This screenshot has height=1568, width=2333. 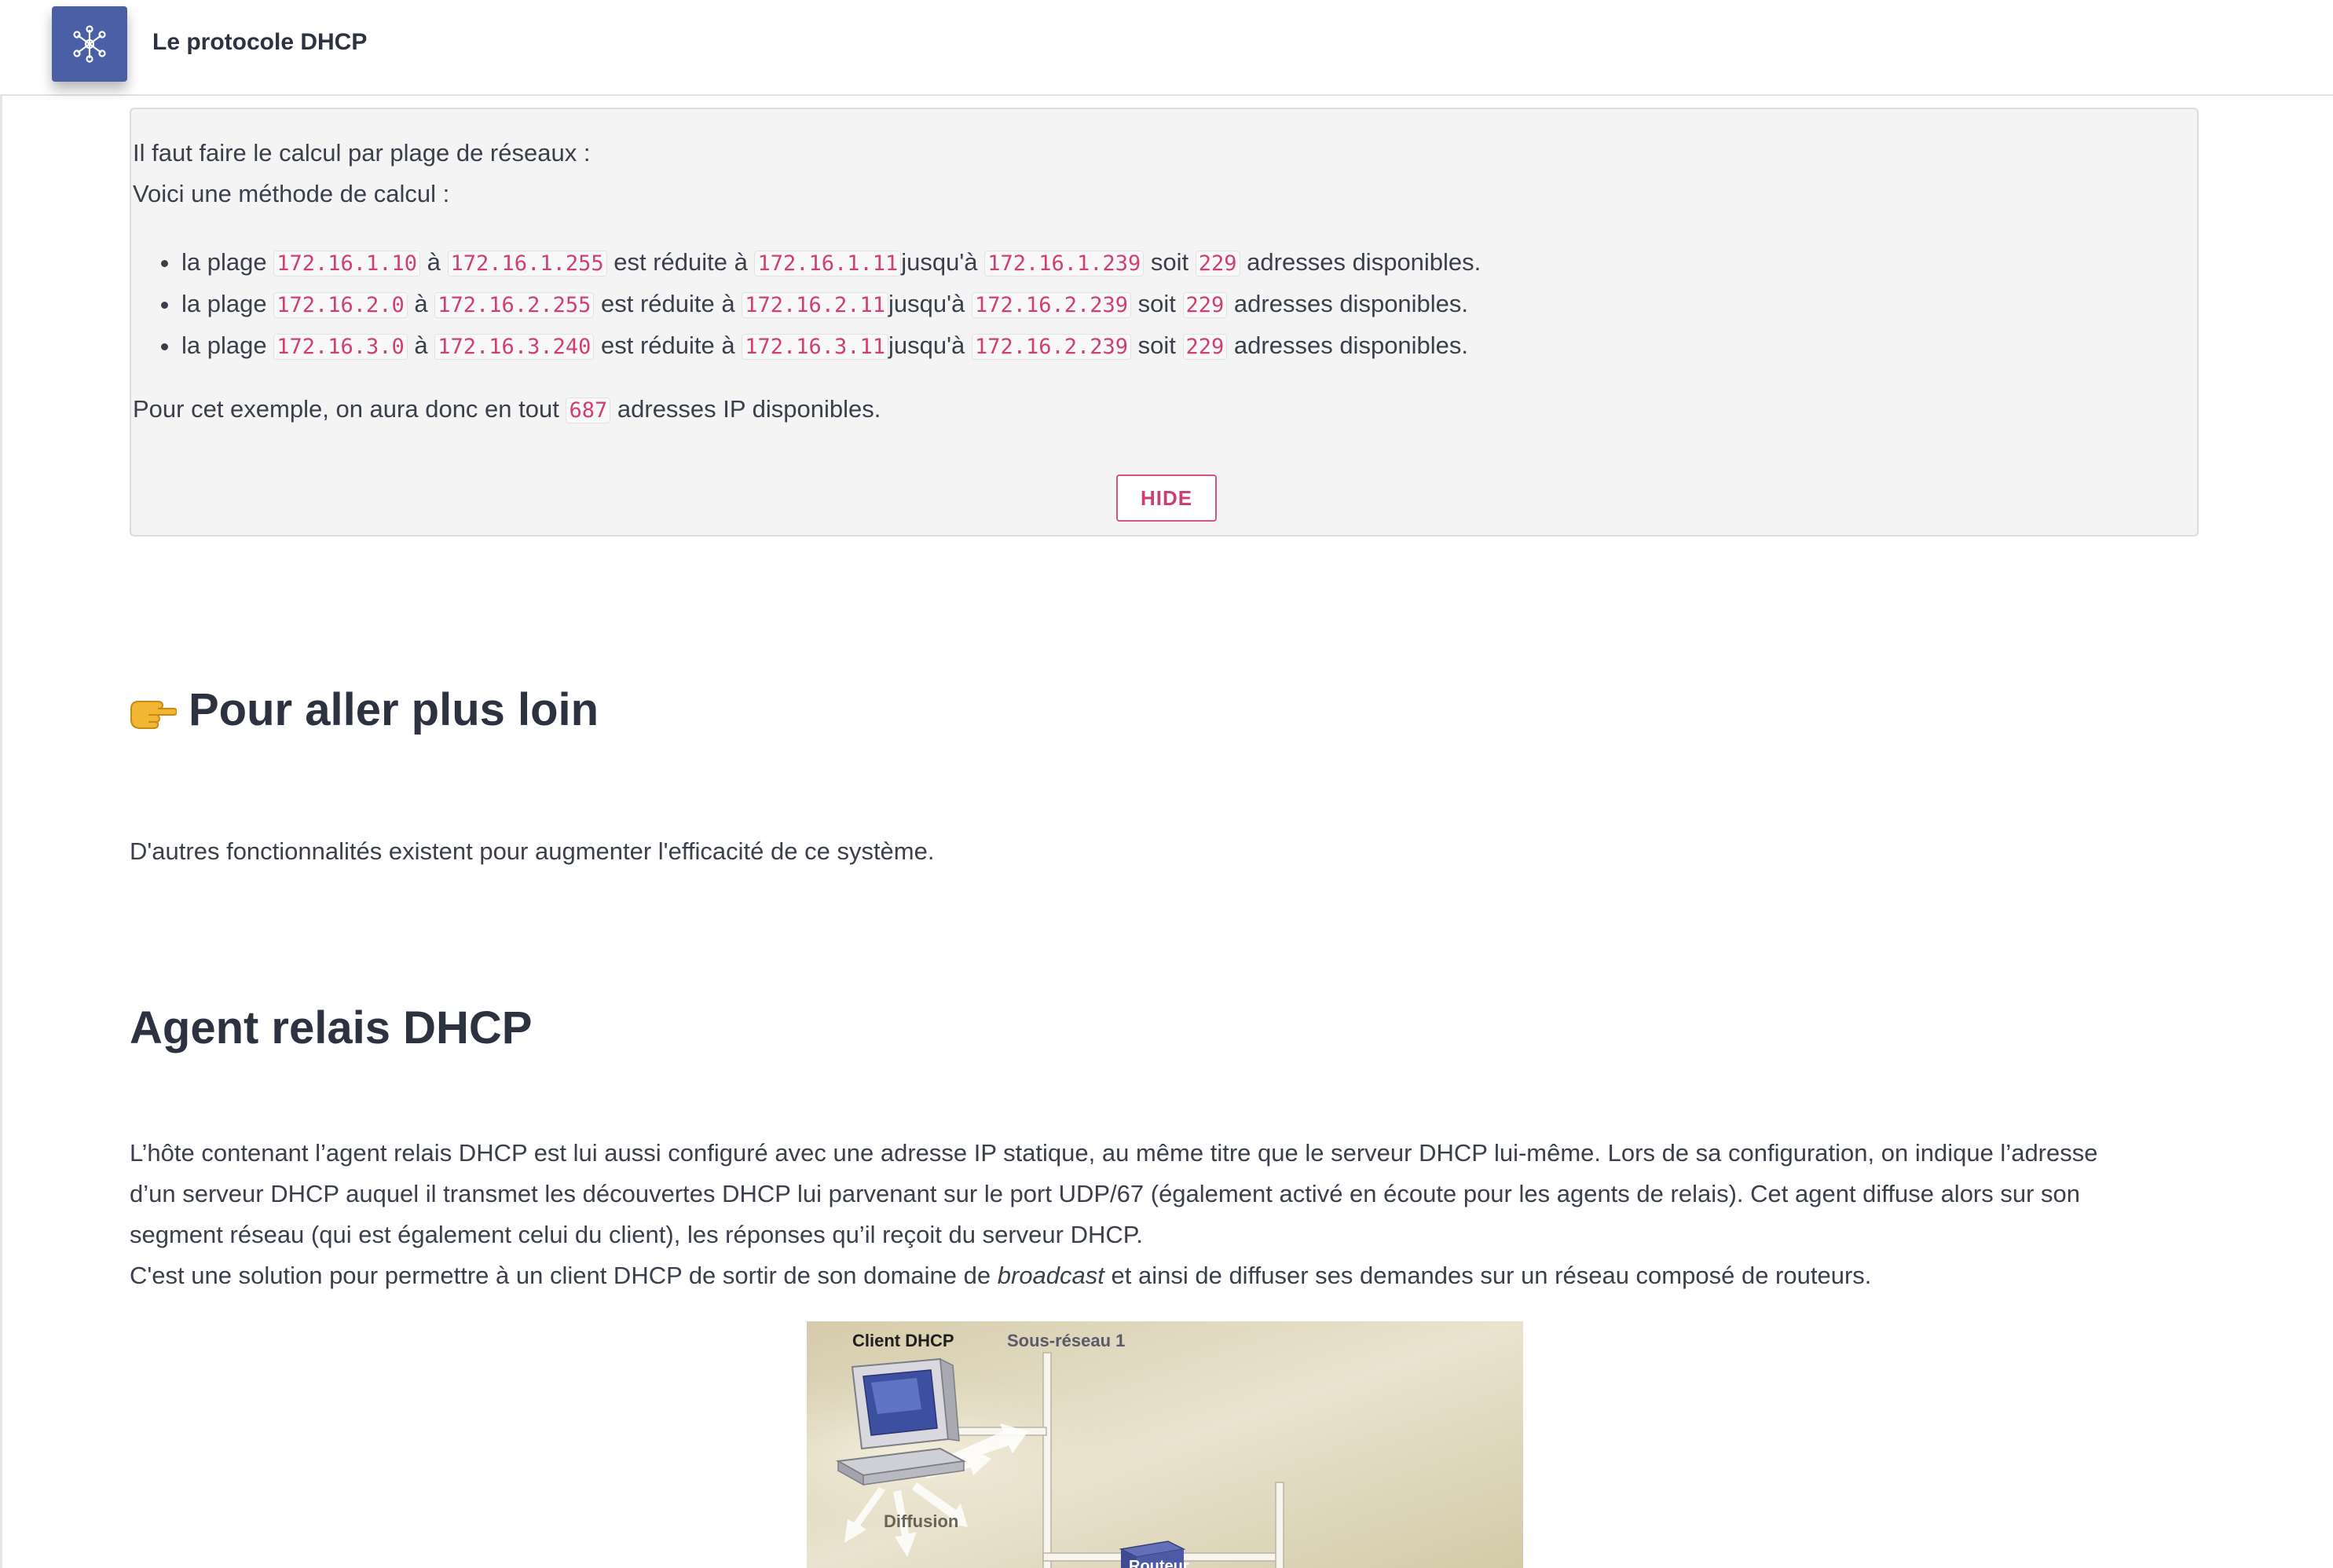 I want to click on ip-code: 172.16.1.11, so click(x=828, y=264).